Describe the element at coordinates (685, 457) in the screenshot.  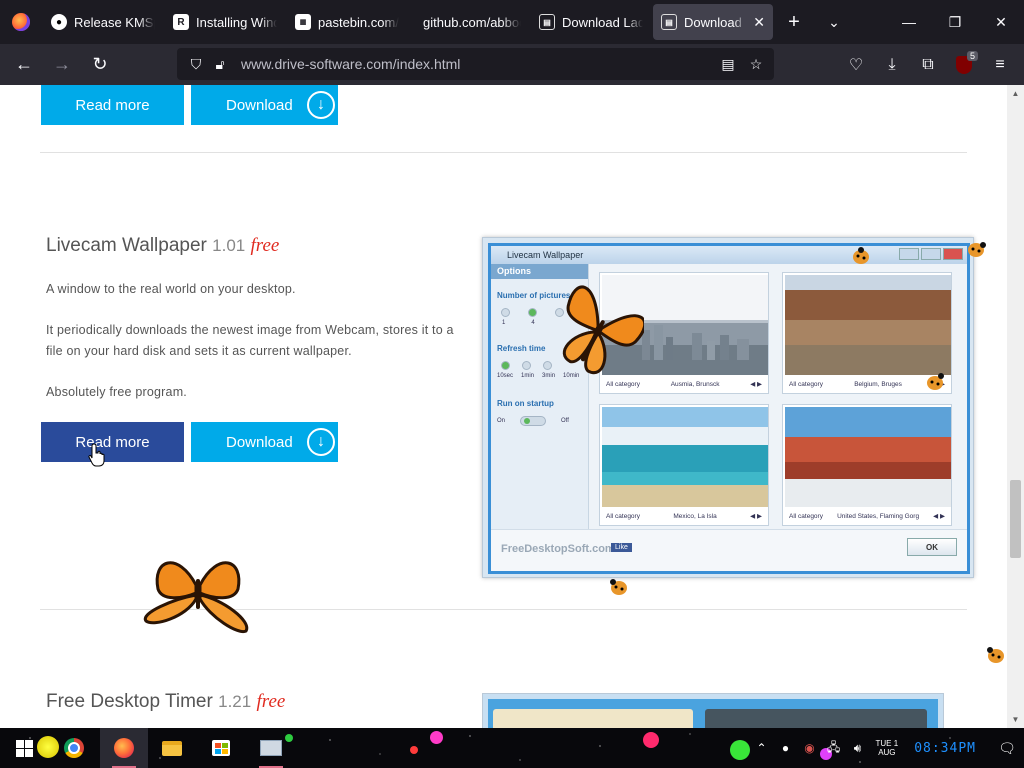
I see `beach-image` at that location.